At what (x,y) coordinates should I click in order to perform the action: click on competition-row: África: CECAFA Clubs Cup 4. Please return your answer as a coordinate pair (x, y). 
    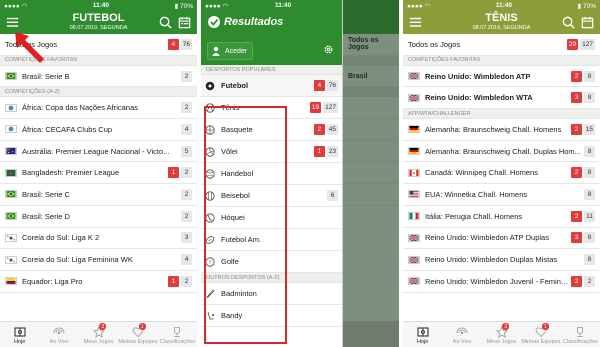
    Looking at the image, I should click on (98, 130).